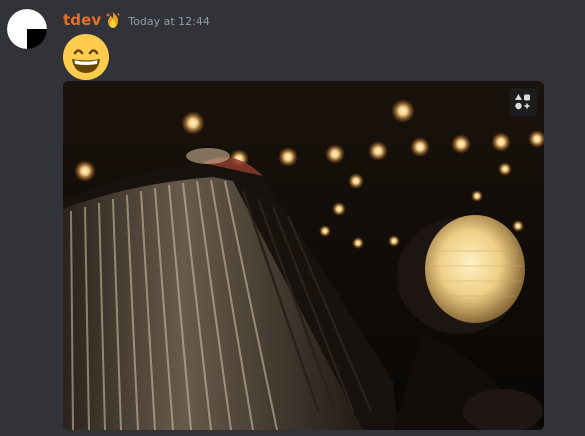  Describe the element at coordinates (169, 21) in the screenshot. I see `timestamp: Today at 12:44` at that location.